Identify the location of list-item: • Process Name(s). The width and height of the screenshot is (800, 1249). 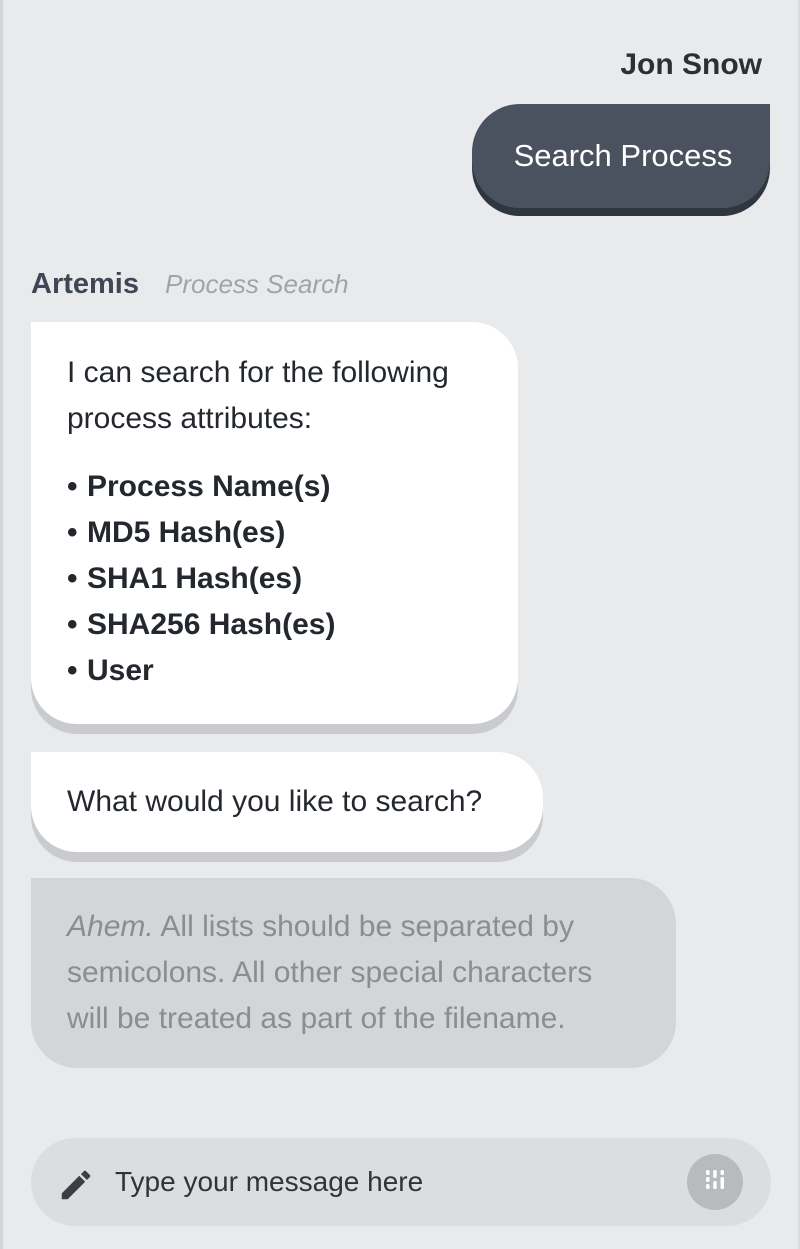
(274, 487).